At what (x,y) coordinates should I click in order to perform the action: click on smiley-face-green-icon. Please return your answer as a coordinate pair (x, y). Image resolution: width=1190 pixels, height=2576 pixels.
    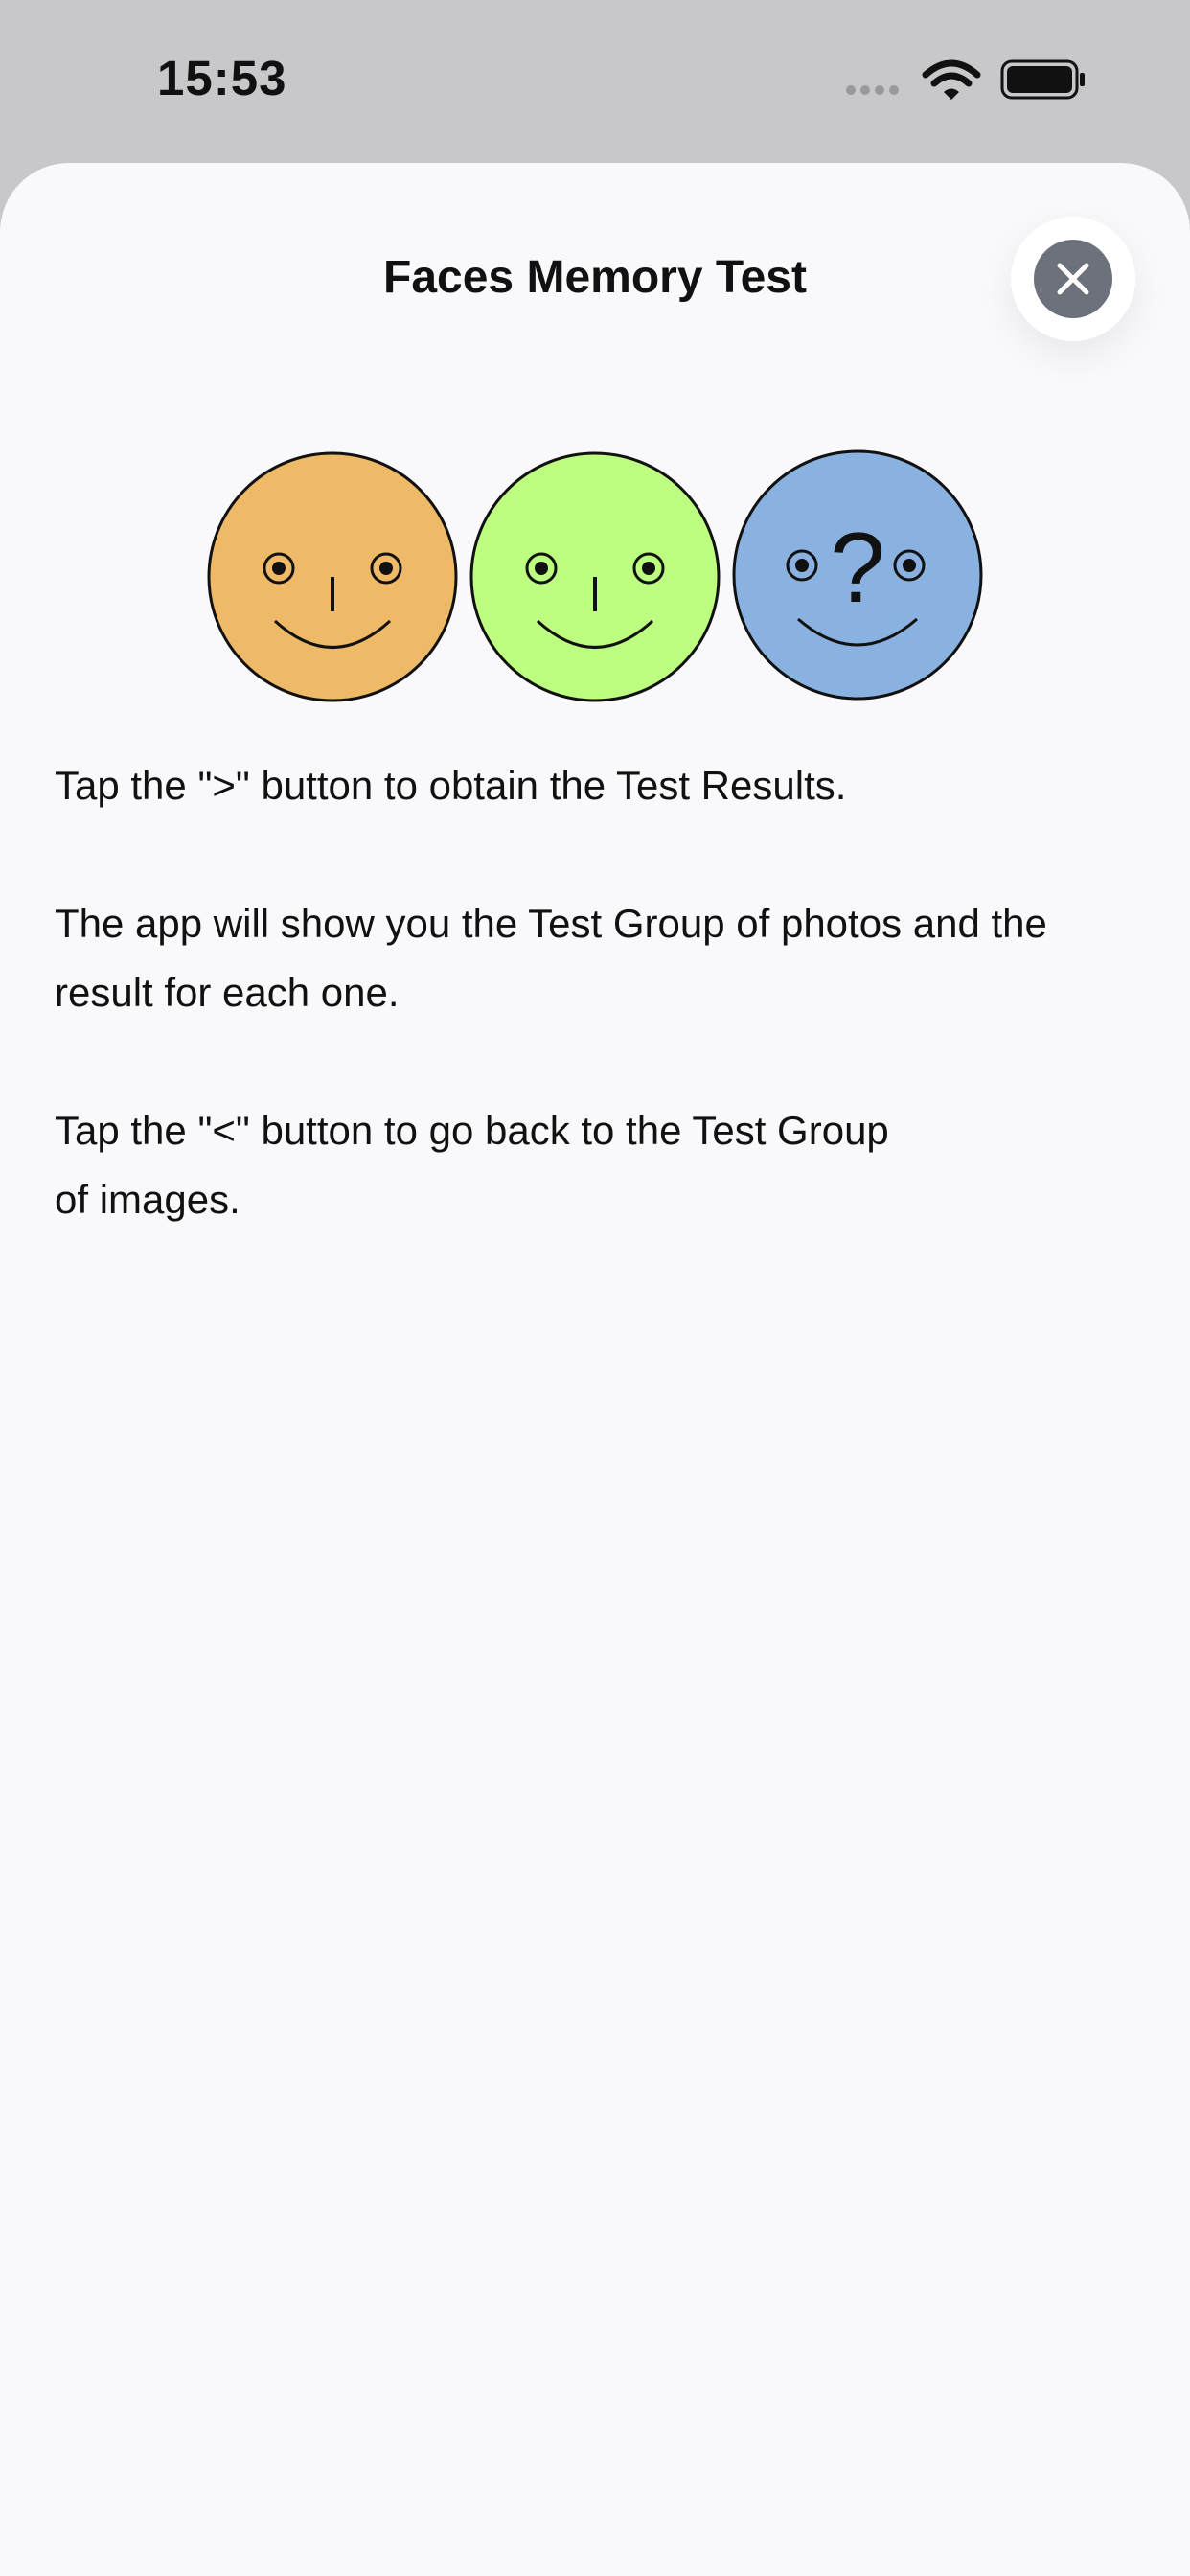
    Looking at the image, I should click on (595, 576).